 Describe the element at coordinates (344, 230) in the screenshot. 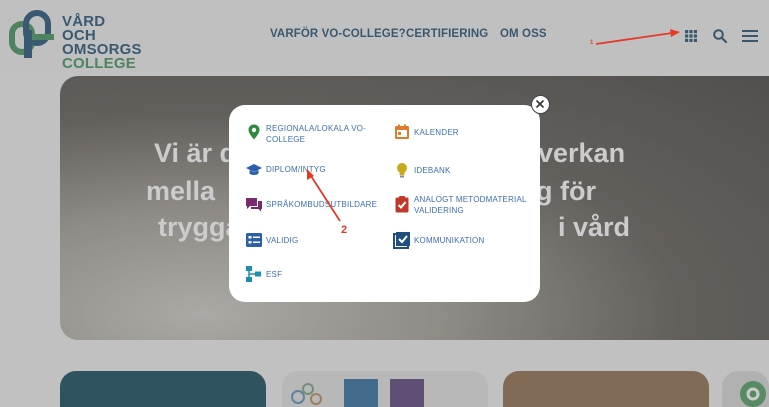

I see `annotation-label-2: 2` at that location.